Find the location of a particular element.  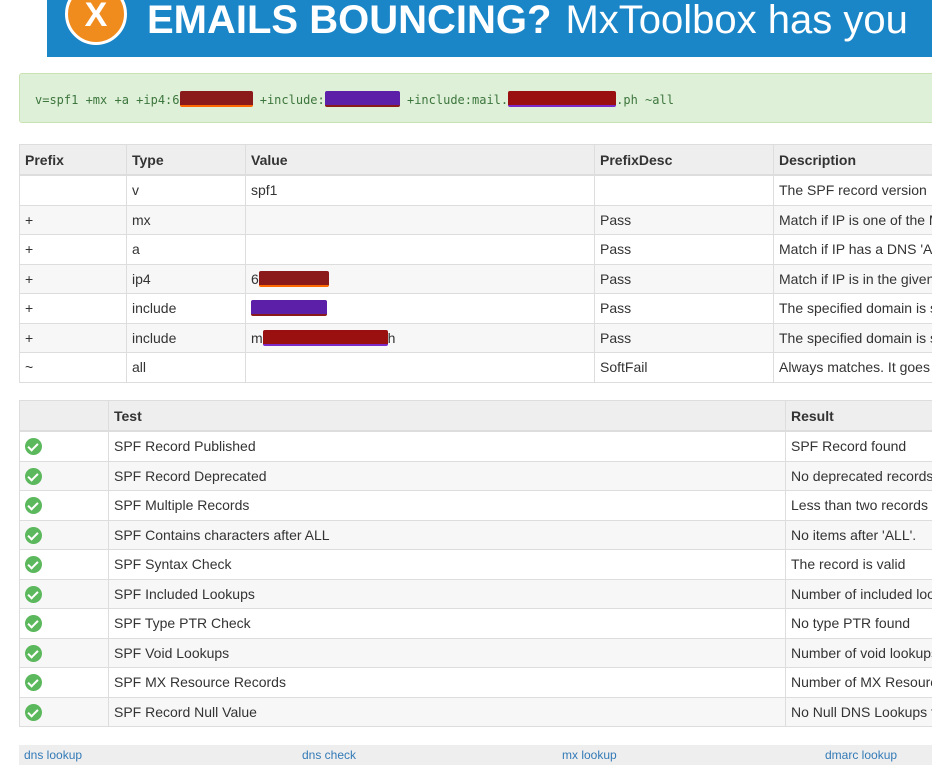

table-header-row: Prefix Type Value PrefixDesc Description is located at coordinates (476, 160).